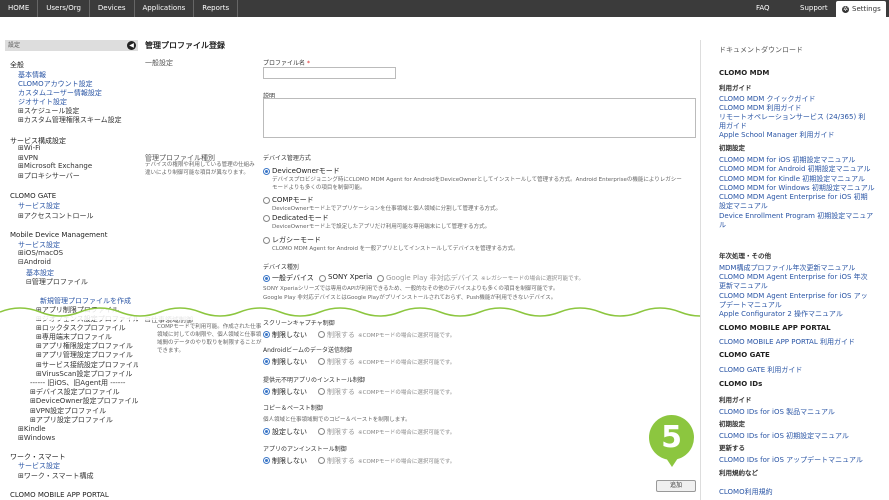 This screenshot has width=889, height=500. I want to click on nav-support: Support, so click(814, 8).